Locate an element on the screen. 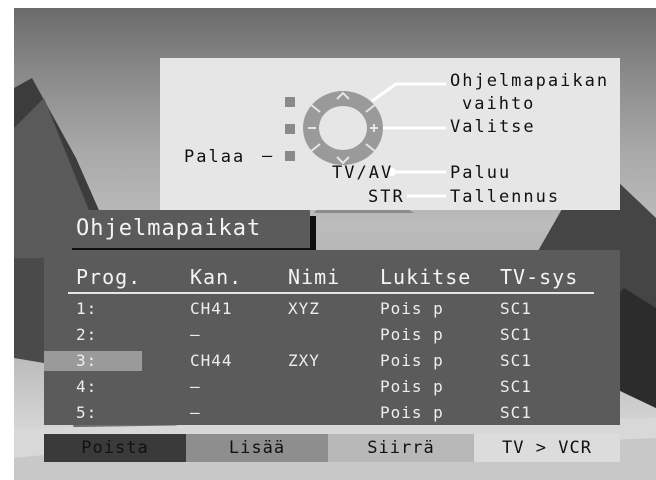 The image size is (656, 480). table-row: 5: – Pois p SC1 is located at coordinates (332, 414).